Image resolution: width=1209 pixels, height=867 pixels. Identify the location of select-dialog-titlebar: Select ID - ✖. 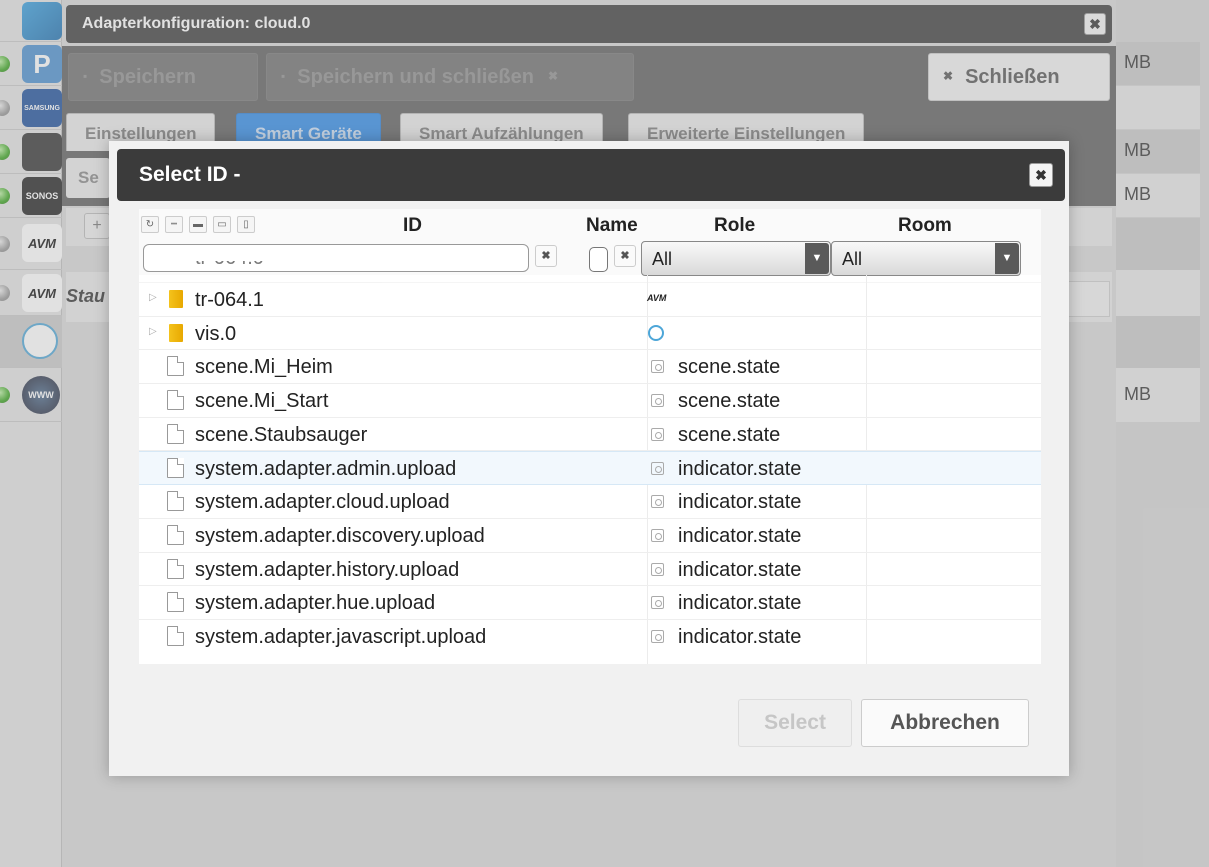
(591, 175).